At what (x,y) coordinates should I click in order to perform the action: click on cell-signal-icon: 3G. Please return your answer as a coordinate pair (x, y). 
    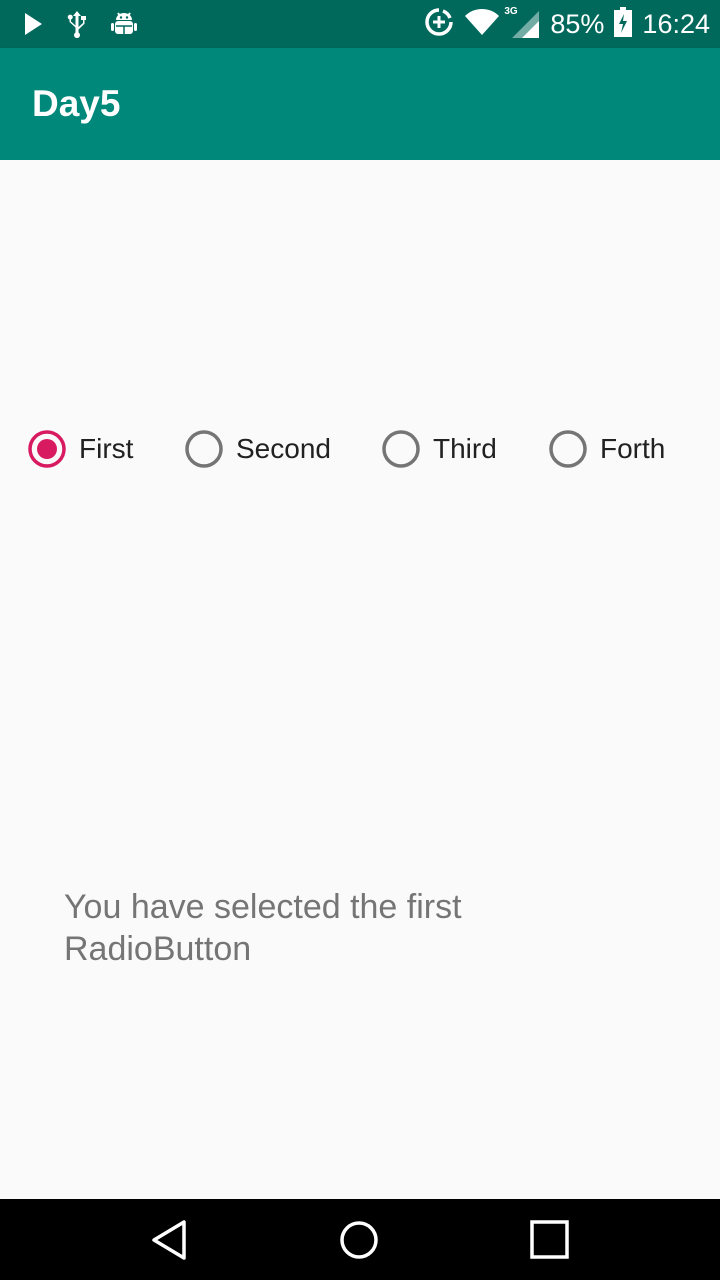
    Looking at the image, I should click on (522, 22).